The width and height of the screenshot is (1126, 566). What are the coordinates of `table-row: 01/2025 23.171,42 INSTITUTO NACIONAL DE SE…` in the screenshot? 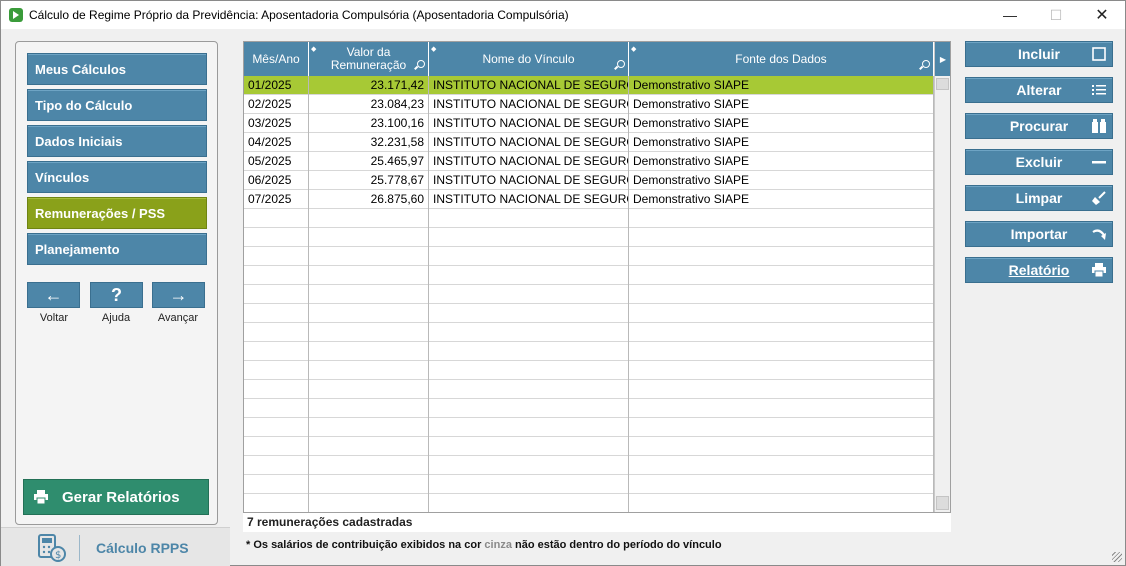 It's located at (589, 85).